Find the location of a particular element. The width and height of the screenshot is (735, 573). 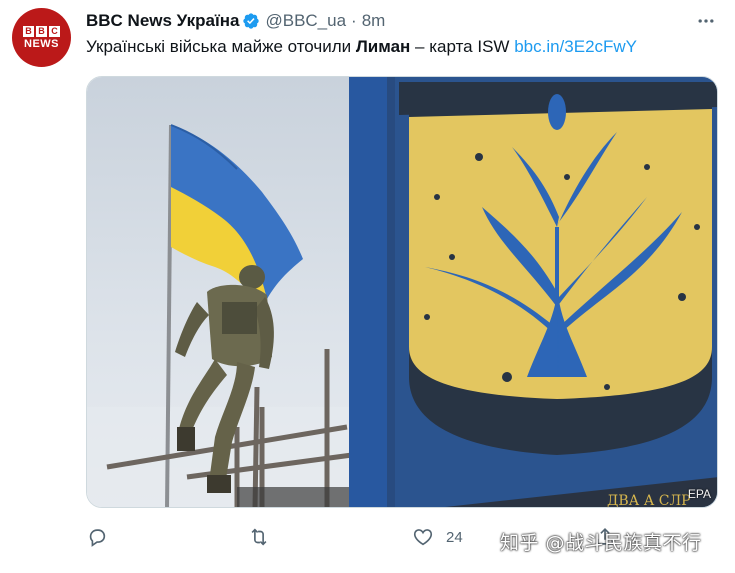

like-count: 24 is located at coordinates (454, 537).